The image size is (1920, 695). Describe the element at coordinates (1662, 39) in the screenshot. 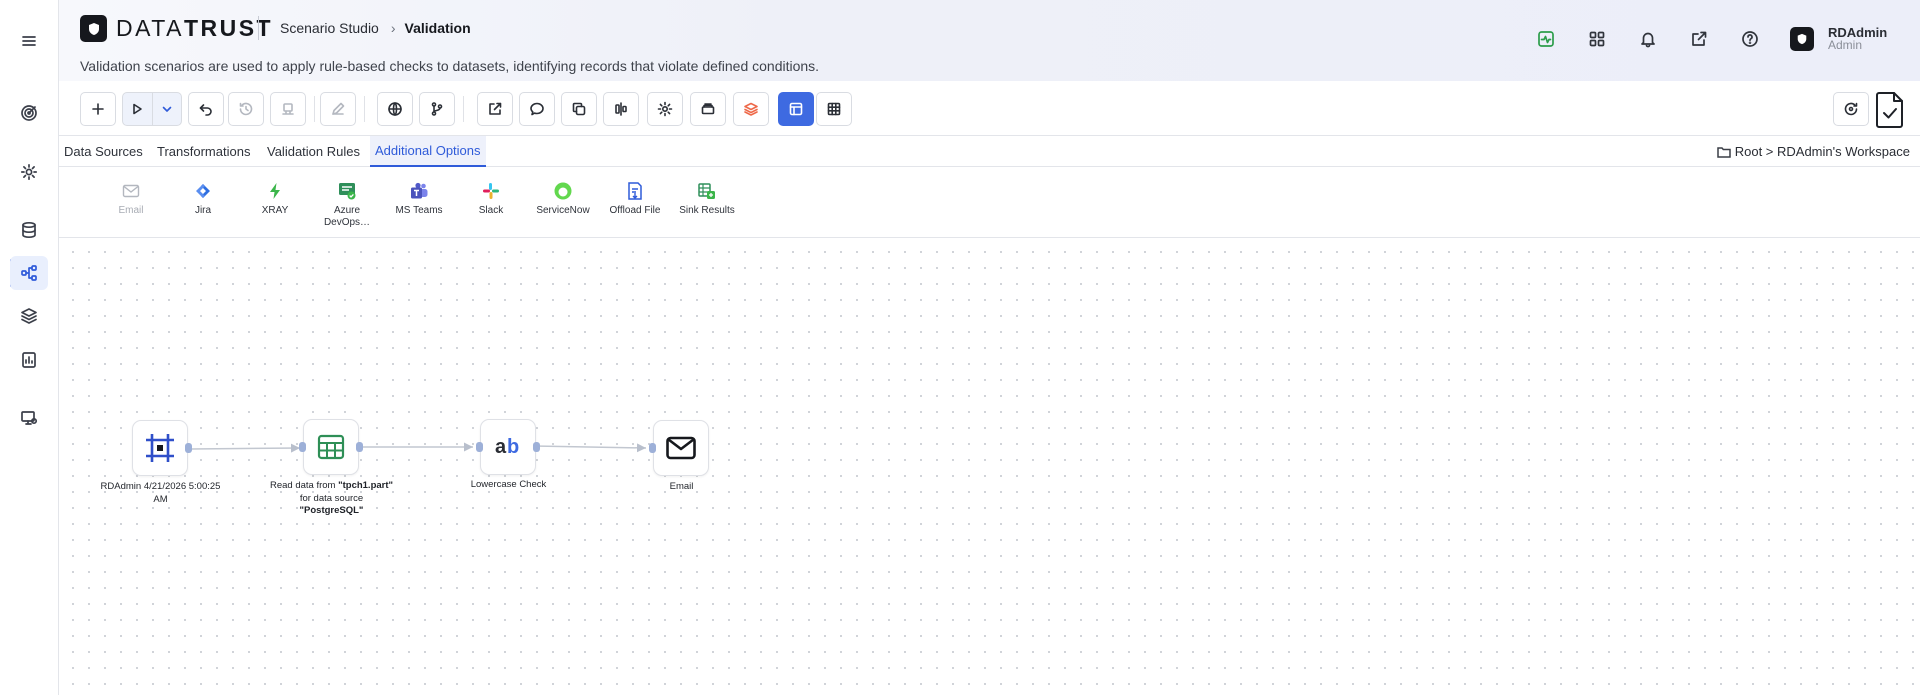

I see `header-actions` at that location.